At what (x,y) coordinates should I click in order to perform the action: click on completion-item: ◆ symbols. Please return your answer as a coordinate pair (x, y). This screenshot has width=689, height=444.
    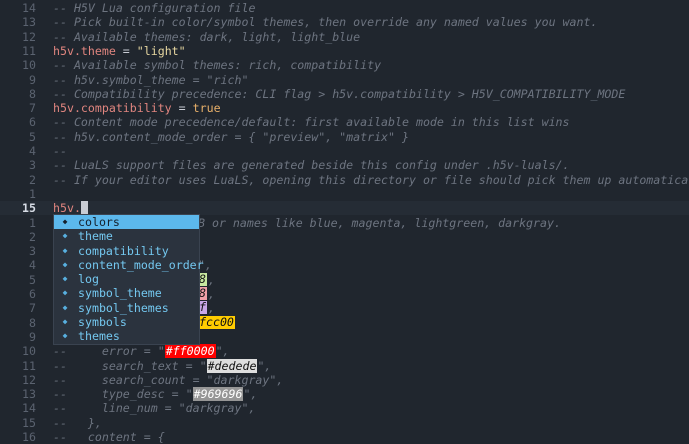
    Looking at the image, I should click on (126, 322).